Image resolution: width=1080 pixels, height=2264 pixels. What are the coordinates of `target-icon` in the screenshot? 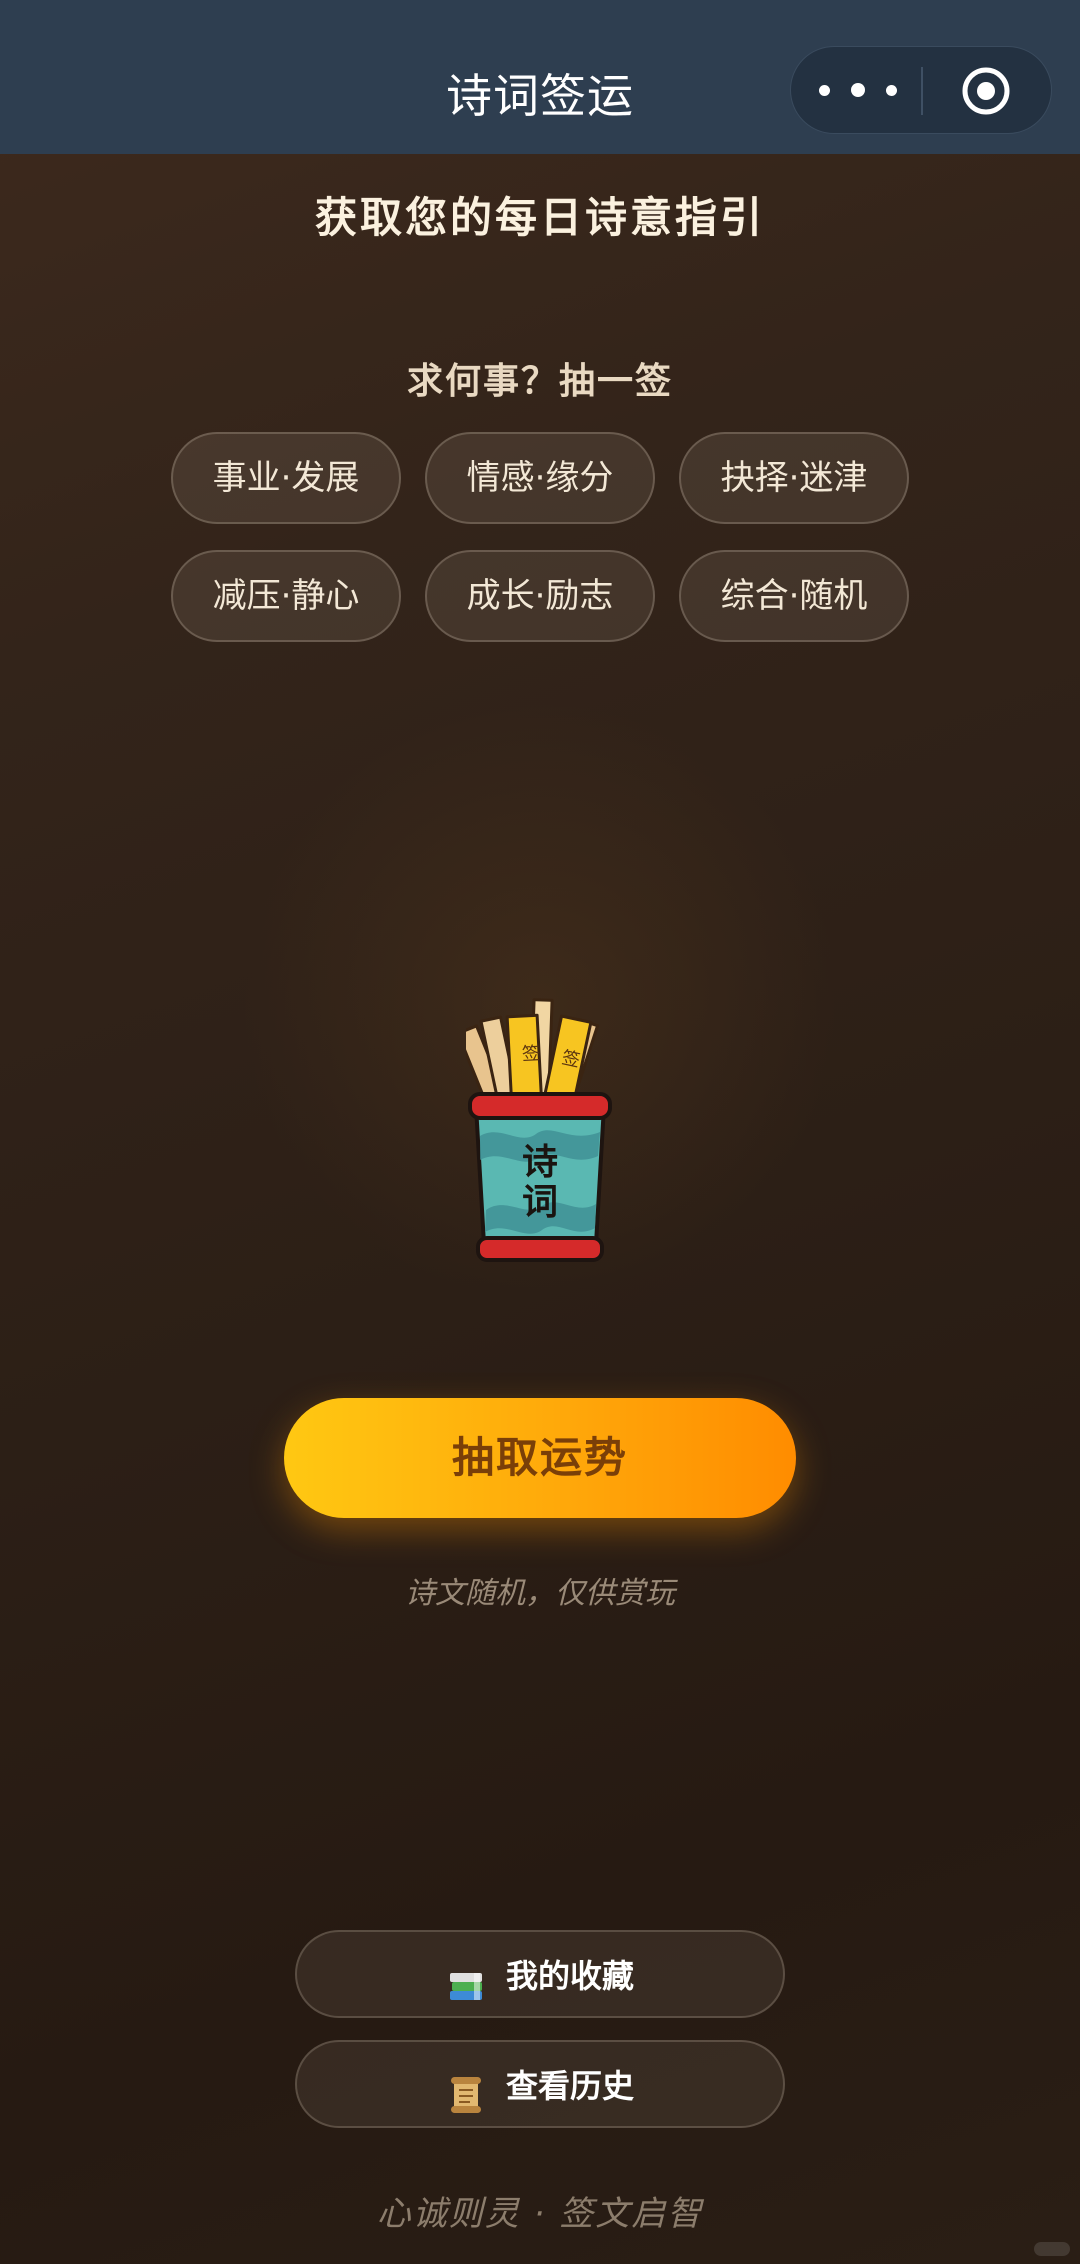 It's located at (986, 91).